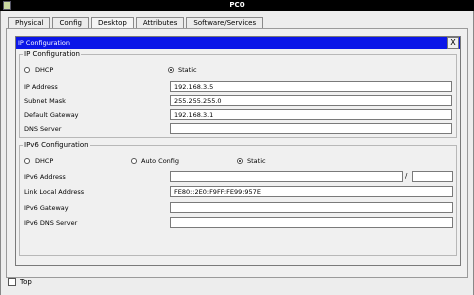  Describe the element at coordinates (44, 70) in the screenshot. I see `ipv4-dhcp-label: DHCP` at that location.